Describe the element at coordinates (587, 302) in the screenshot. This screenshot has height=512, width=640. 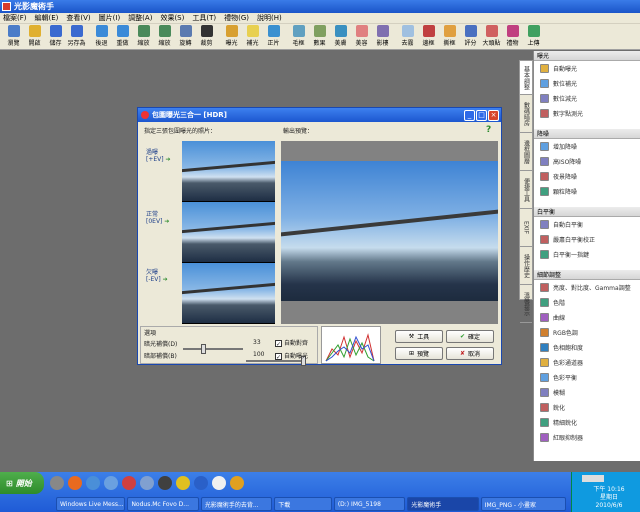
I see `panel-item: 色階` at that location.